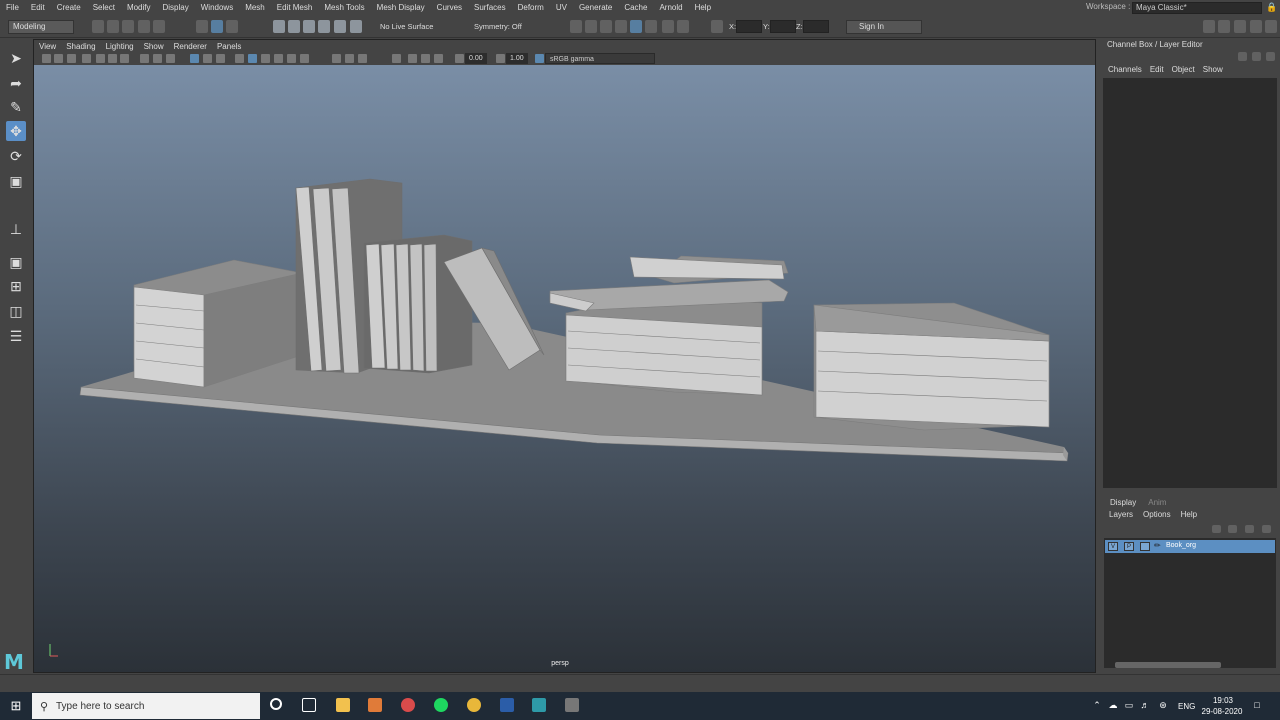  I want to click on camera-attributes-icon, so click(58, 58).